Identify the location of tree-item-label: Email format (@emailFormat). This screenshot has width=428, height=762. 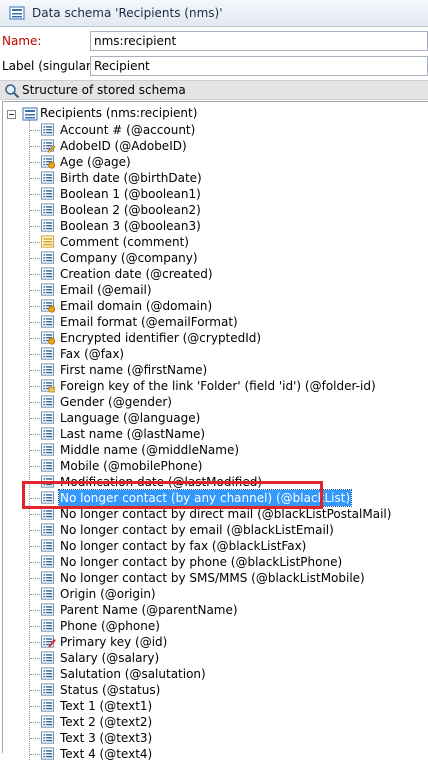
(149, 322).